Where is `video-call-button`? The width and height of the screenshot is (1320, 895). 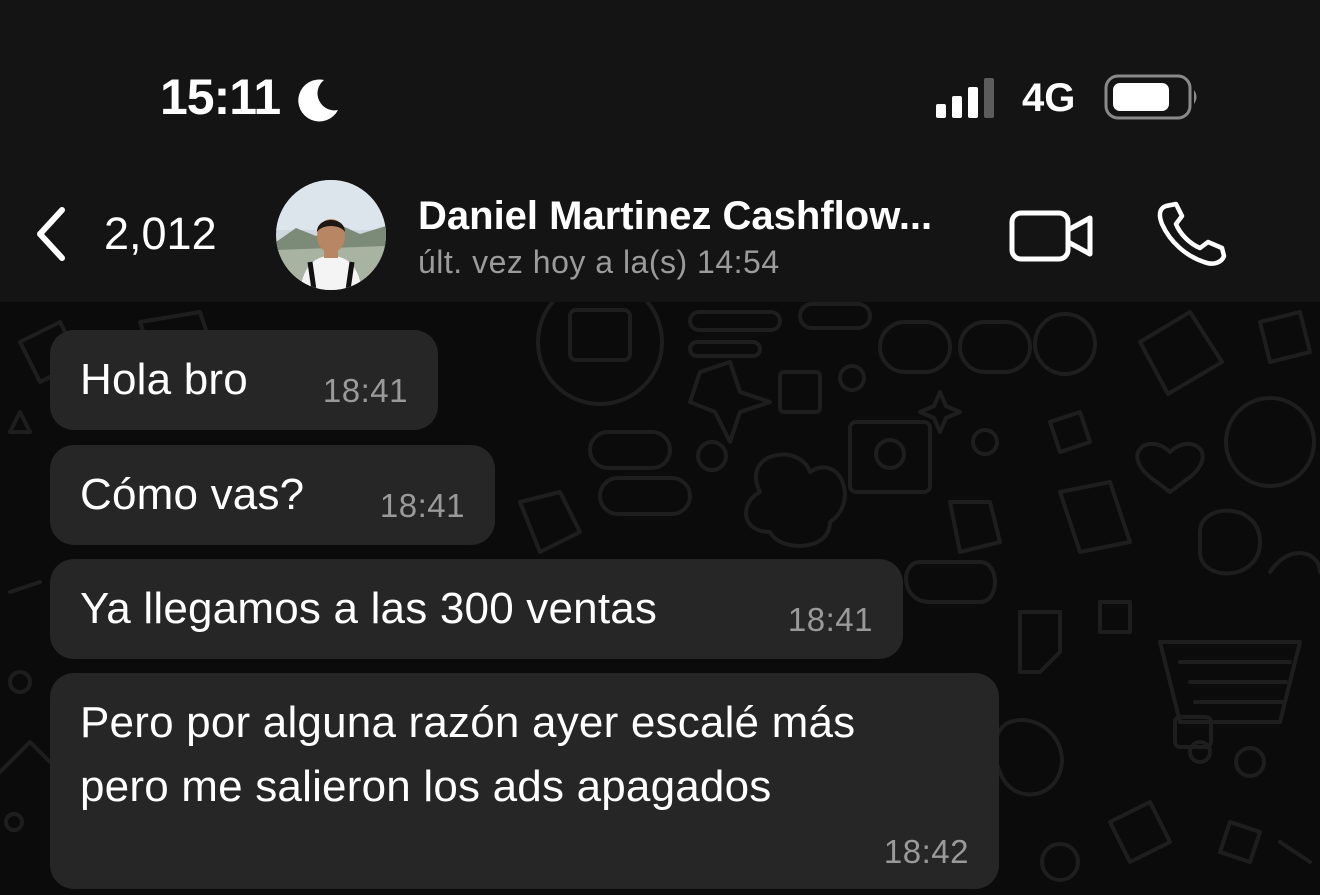 video-call-button is located at coordinates (1052, 236).